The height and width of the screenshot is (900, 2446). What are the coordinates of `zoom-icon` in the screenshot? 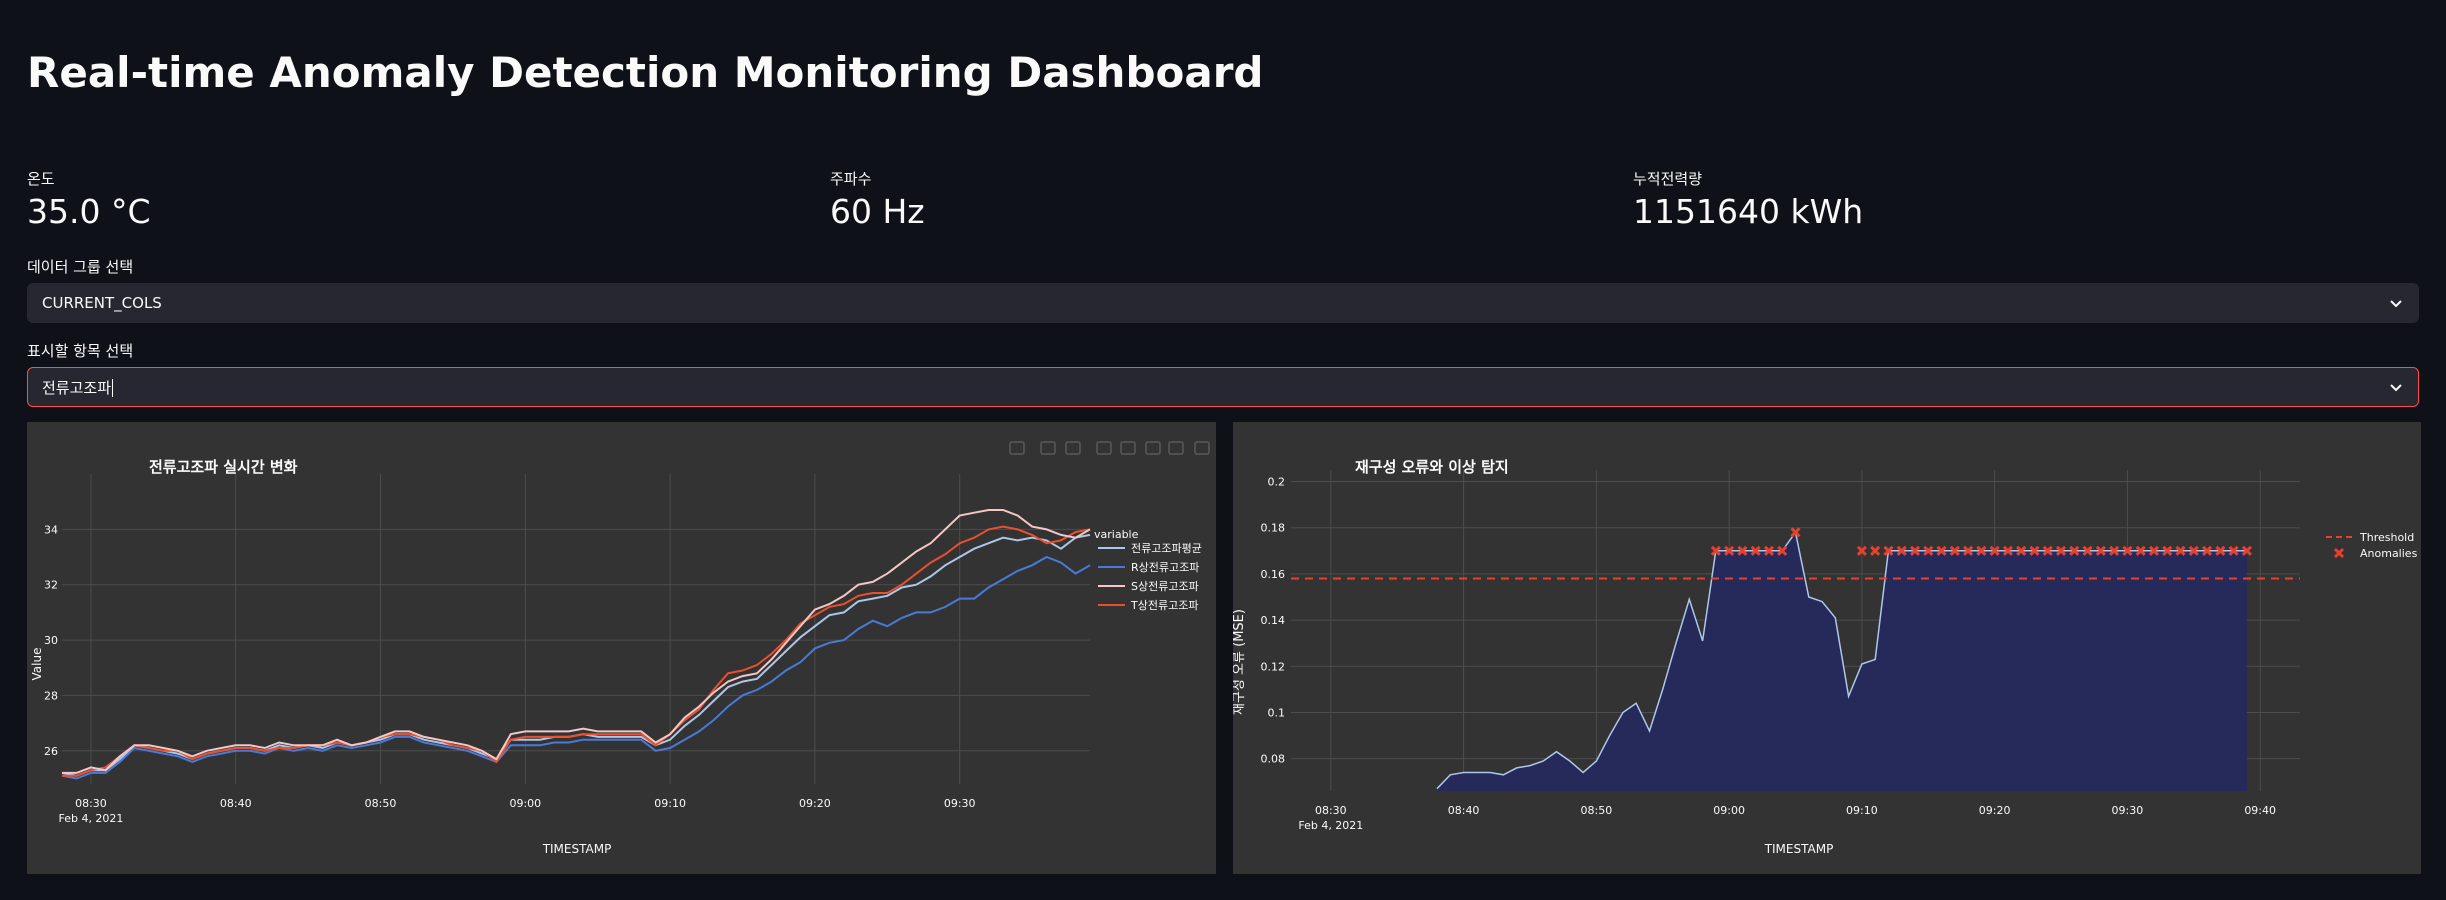 It's located at (1048, 448).